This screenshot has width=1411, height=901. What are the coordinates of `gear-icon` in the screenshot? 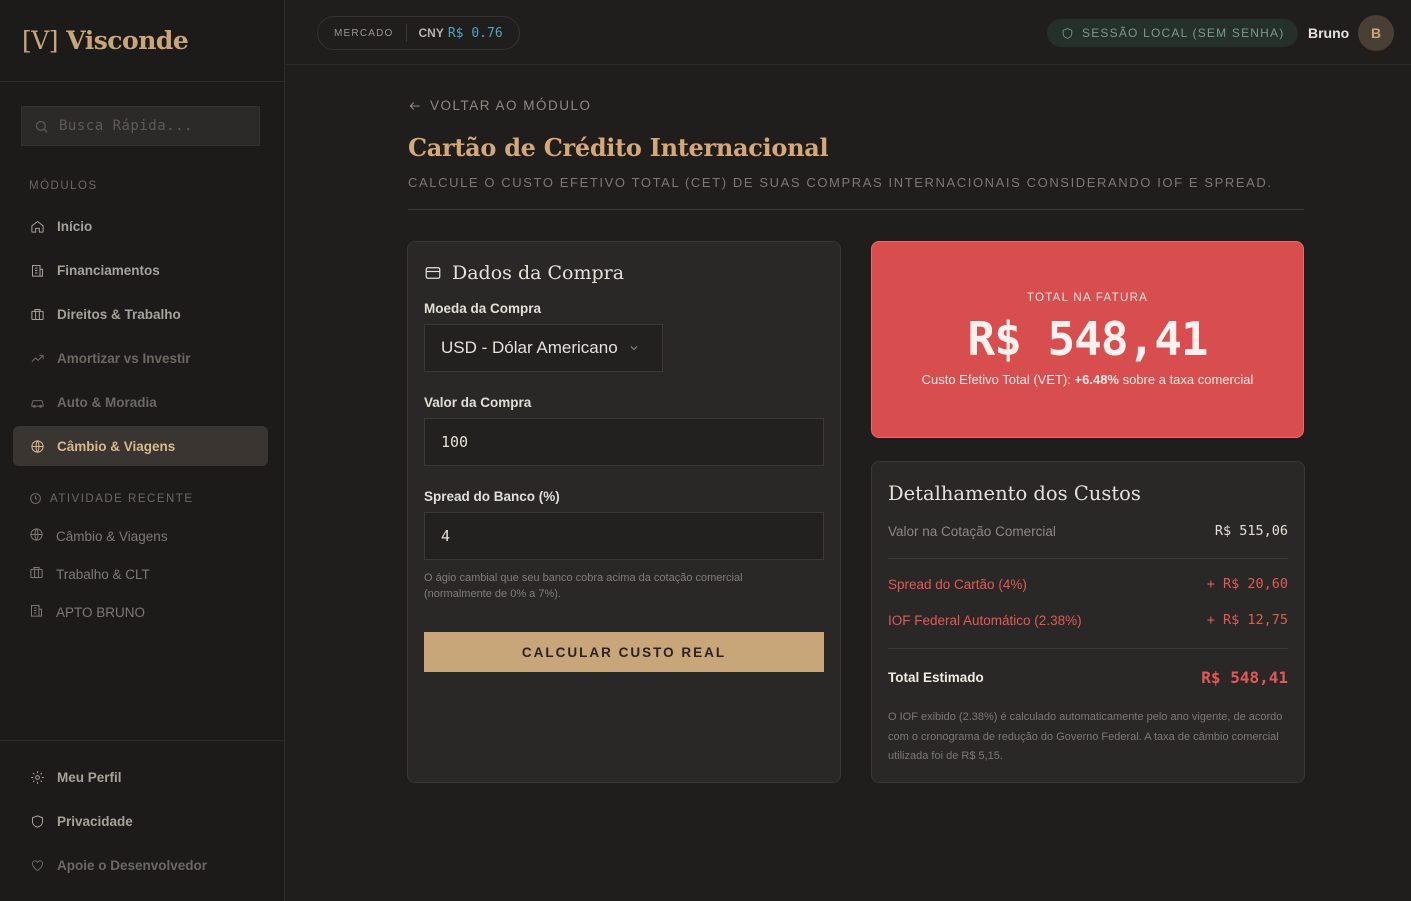 It's located at (37, 777).